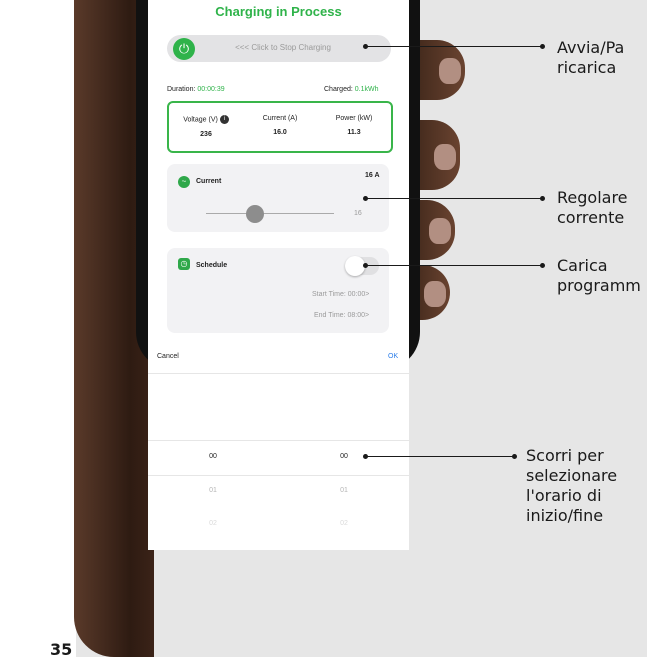 This screenshot has width=647, height=659. Describe the element at coordinates (344, 456) in the screenshot. I see `minute-option: 00` at that location.